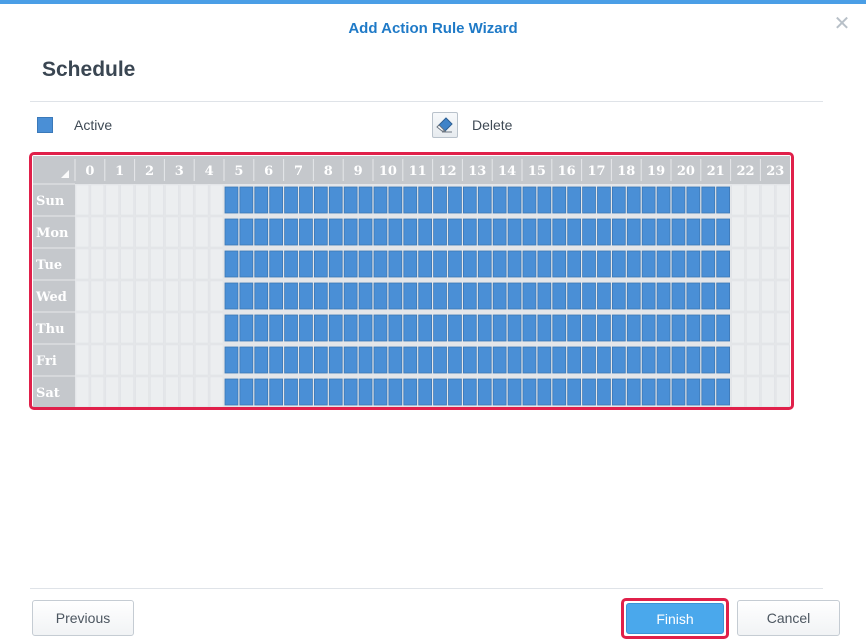 The height and width of the screenshot is (639, 866). What do you see at coordinates (426, 101) in the screenshot?
I see `heading-divider` at bounding box center [426, 101].